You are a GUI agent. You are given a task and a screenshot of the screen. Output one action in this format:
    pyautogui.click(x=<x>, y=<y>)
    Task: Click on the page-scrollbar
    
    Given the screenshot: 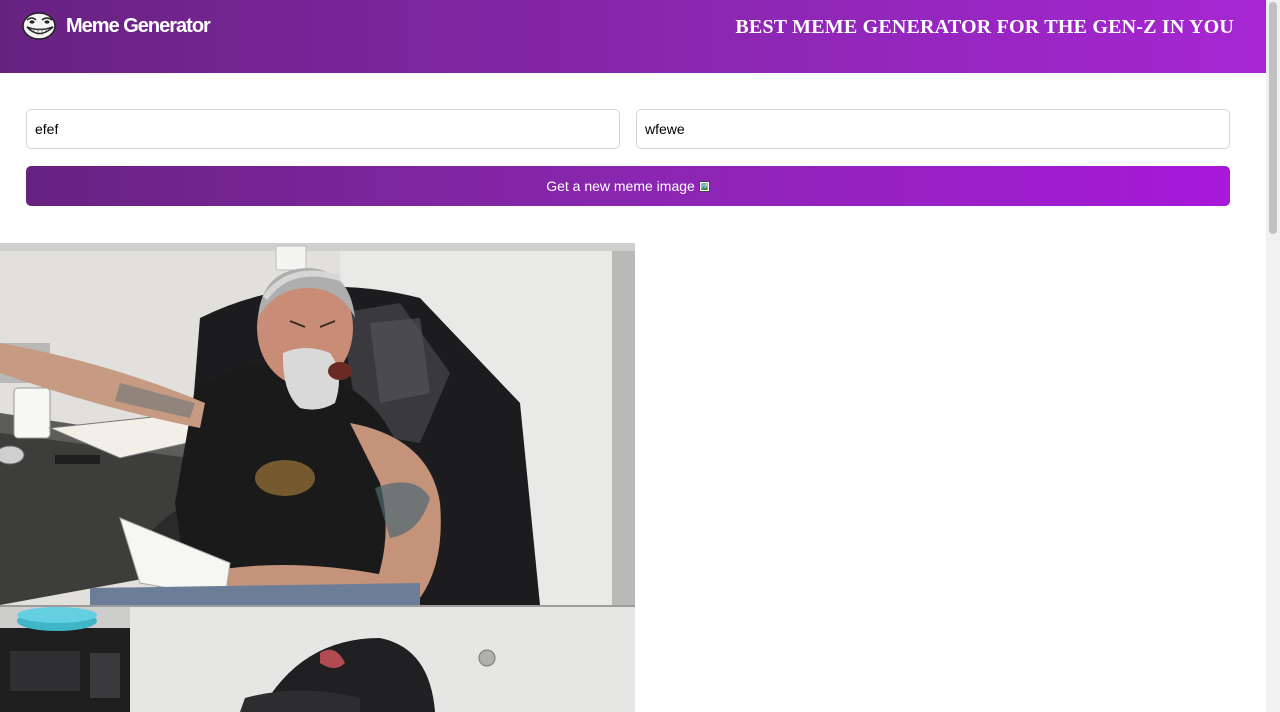 What is the action you would take?
    pyautogui.click(x=1273, y=356)
    